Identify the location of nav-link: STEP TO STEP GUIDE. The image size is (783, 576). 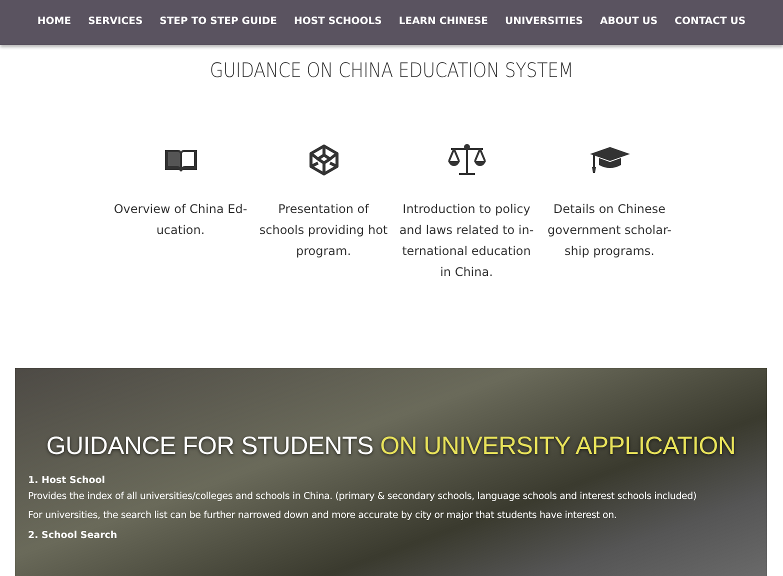
(218, 21).